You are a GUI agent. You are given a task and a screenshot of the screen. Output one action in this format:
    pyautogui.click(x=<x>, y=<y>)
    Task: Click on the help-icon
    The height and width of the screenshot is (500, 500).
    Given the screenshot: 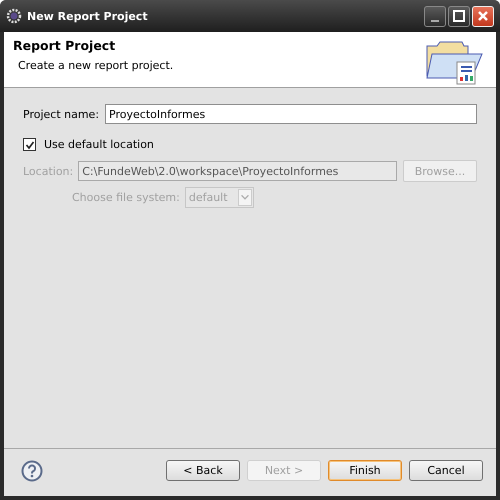 What is the action you would take?
    pyautogui.click(x=32, y=471)
    